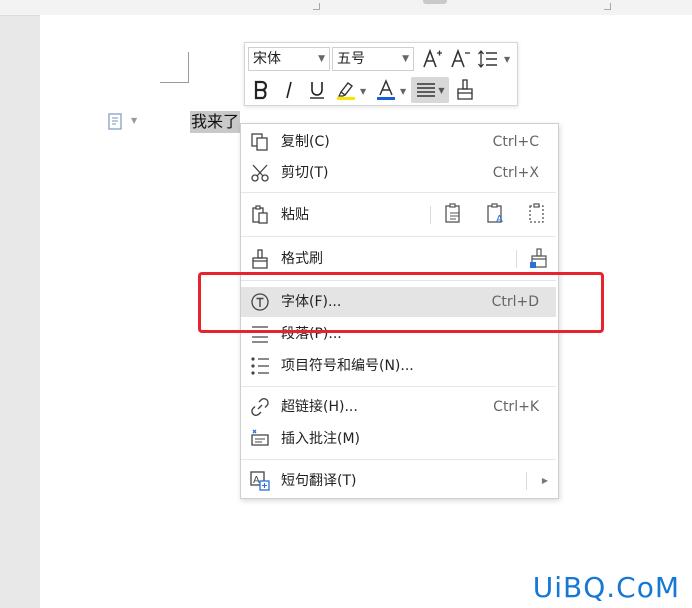 This screenshot has height=608, width=692. I want to click on font-name-select: 宋体 ▼, so click(289, 59).